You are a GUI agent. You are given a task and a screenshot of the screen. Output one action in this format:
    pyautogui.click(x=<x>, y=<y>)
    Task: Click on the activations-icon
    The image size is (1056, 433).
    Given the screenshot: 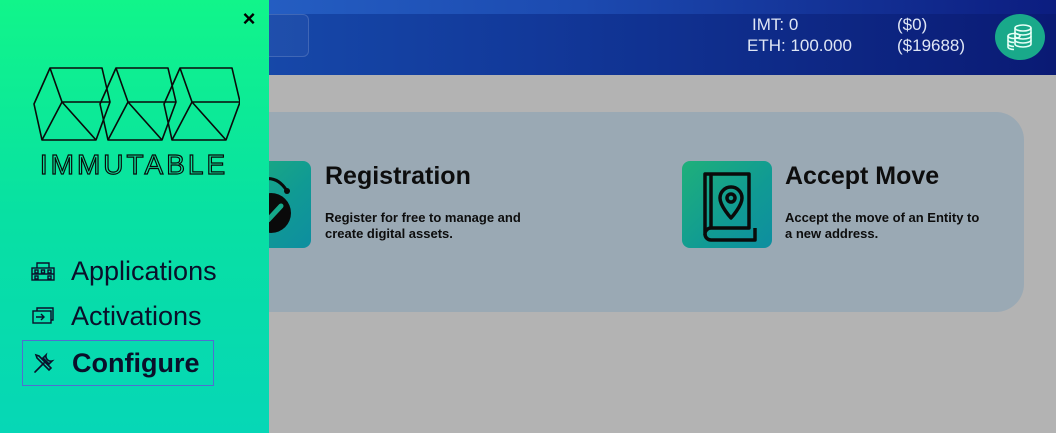 What is the action you would take?
    pyautogui.click(x=43, y=316)
    